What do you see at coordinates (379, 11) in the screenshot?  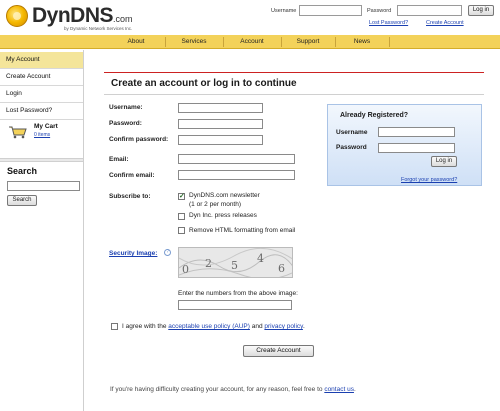 I see `header-password-label: Password` at bounding box center [379, 11].